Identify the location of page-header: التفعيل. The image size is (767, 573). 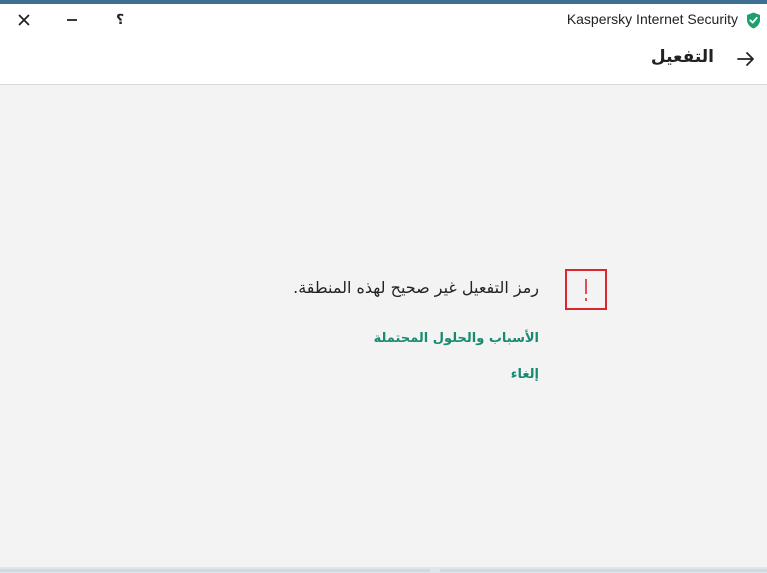
(383, 60).